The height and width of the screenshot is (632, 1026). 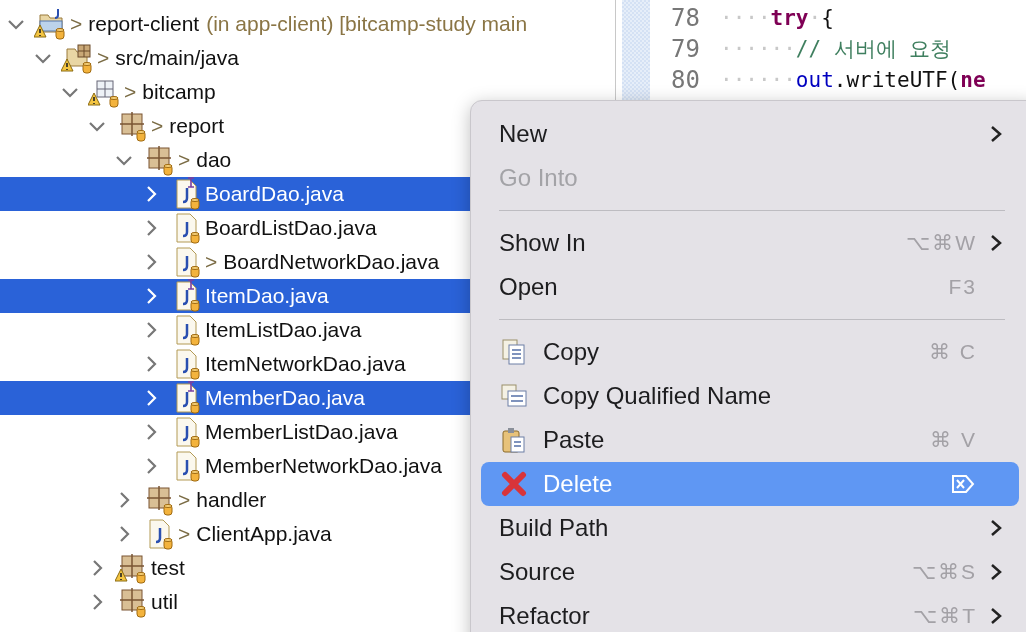 What do you see at coordinates (750, 440) in the screenshot?
I see `menu-item: Paste ⌘ V` at bounding box center [750, 440].